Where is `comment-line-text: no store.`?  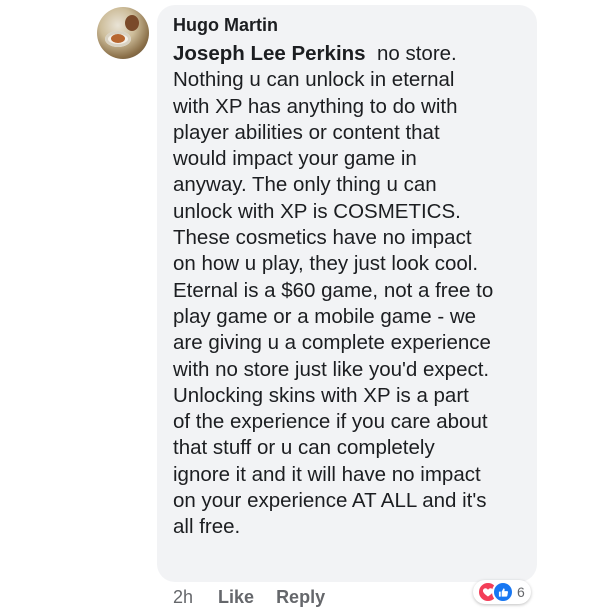 comment-line-text: no store. is located at coordinates (416, 53).